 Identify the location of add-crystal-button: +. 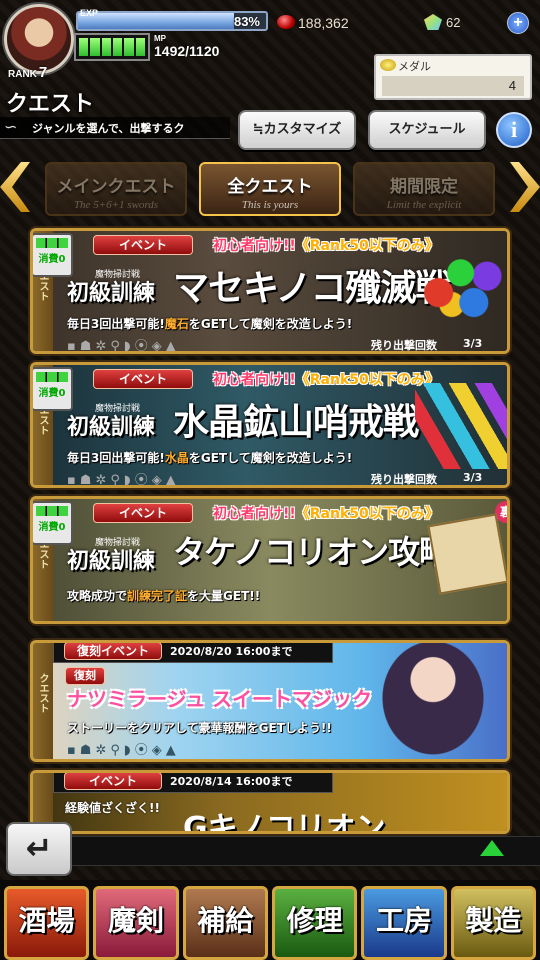
(518, 23).